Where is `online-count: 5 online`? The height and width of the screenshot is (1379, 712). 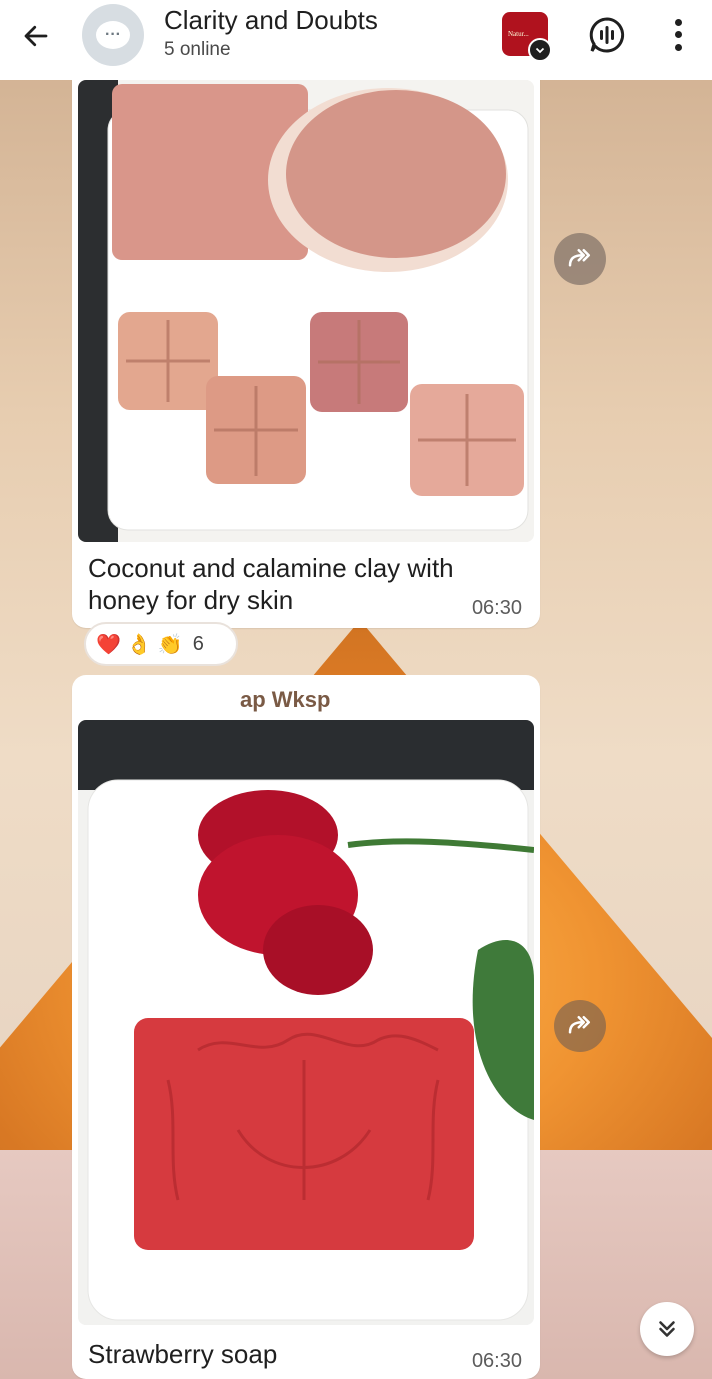
online-count: 5 online is located at coordinates (197, 49).